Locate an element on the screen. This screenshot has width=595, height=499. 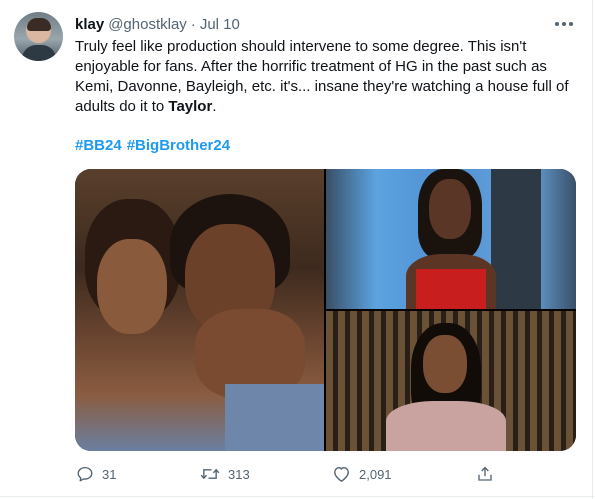
frame-border-right is located at coordinates (592, 249).